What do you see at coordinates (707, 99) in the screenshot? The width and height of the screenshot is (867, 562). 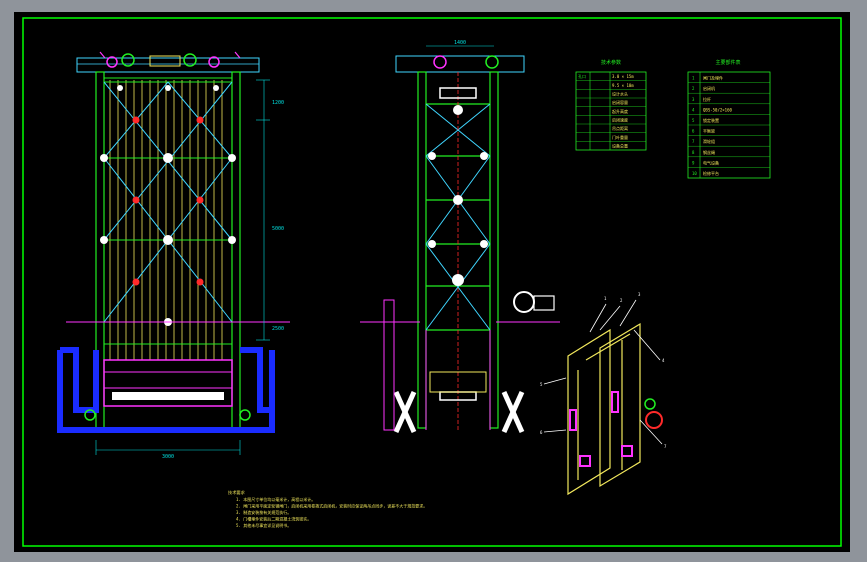 I see `parts-row-name: 拉杆` at bounding box center [707, 99].